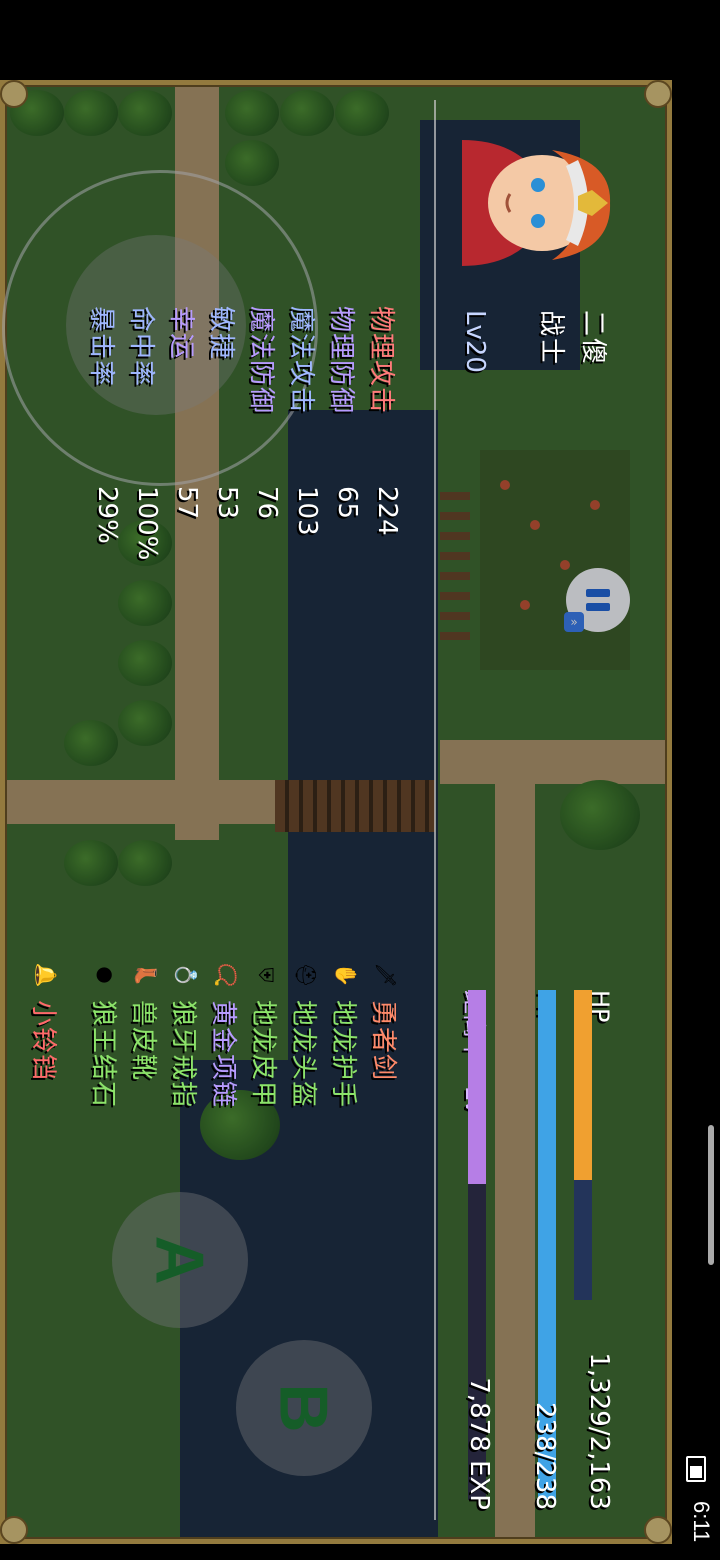 This screenshot has width=720, height=1560. Describe the element at coordinates (46, 975) in the screenshot. I see `bell-icon: 🔔` at that location.